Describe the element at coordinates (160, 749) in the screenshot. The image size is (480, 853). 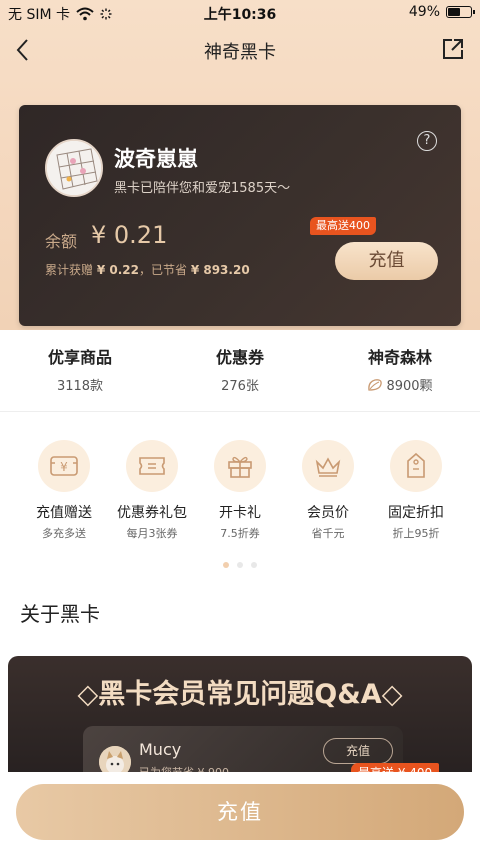
I see `mini-user-name: Mucy` at that location.